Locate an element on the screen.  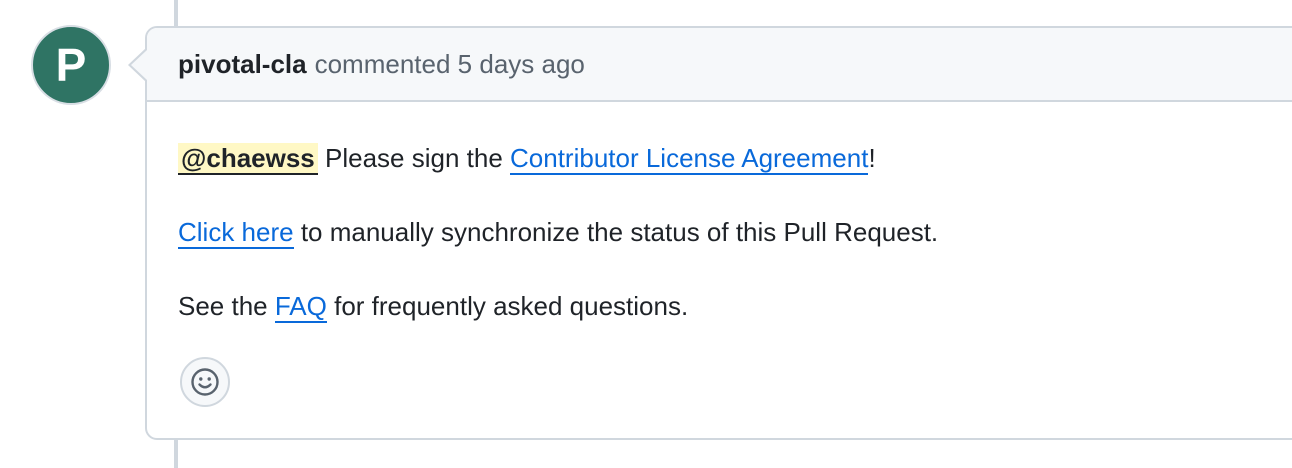
avatar-initial: P is located at coordinates (71, 65).